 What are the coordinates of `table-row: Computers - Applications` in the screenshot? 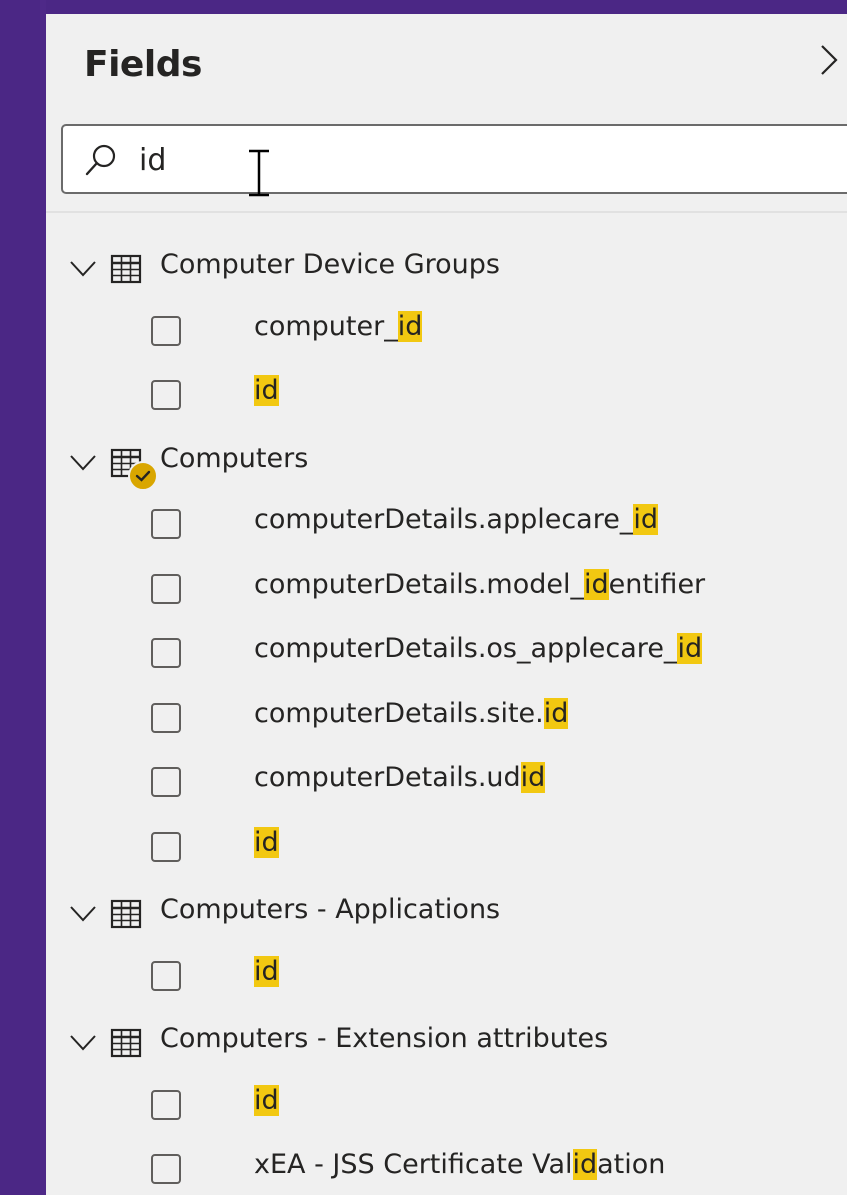 It's located at (446, 916).